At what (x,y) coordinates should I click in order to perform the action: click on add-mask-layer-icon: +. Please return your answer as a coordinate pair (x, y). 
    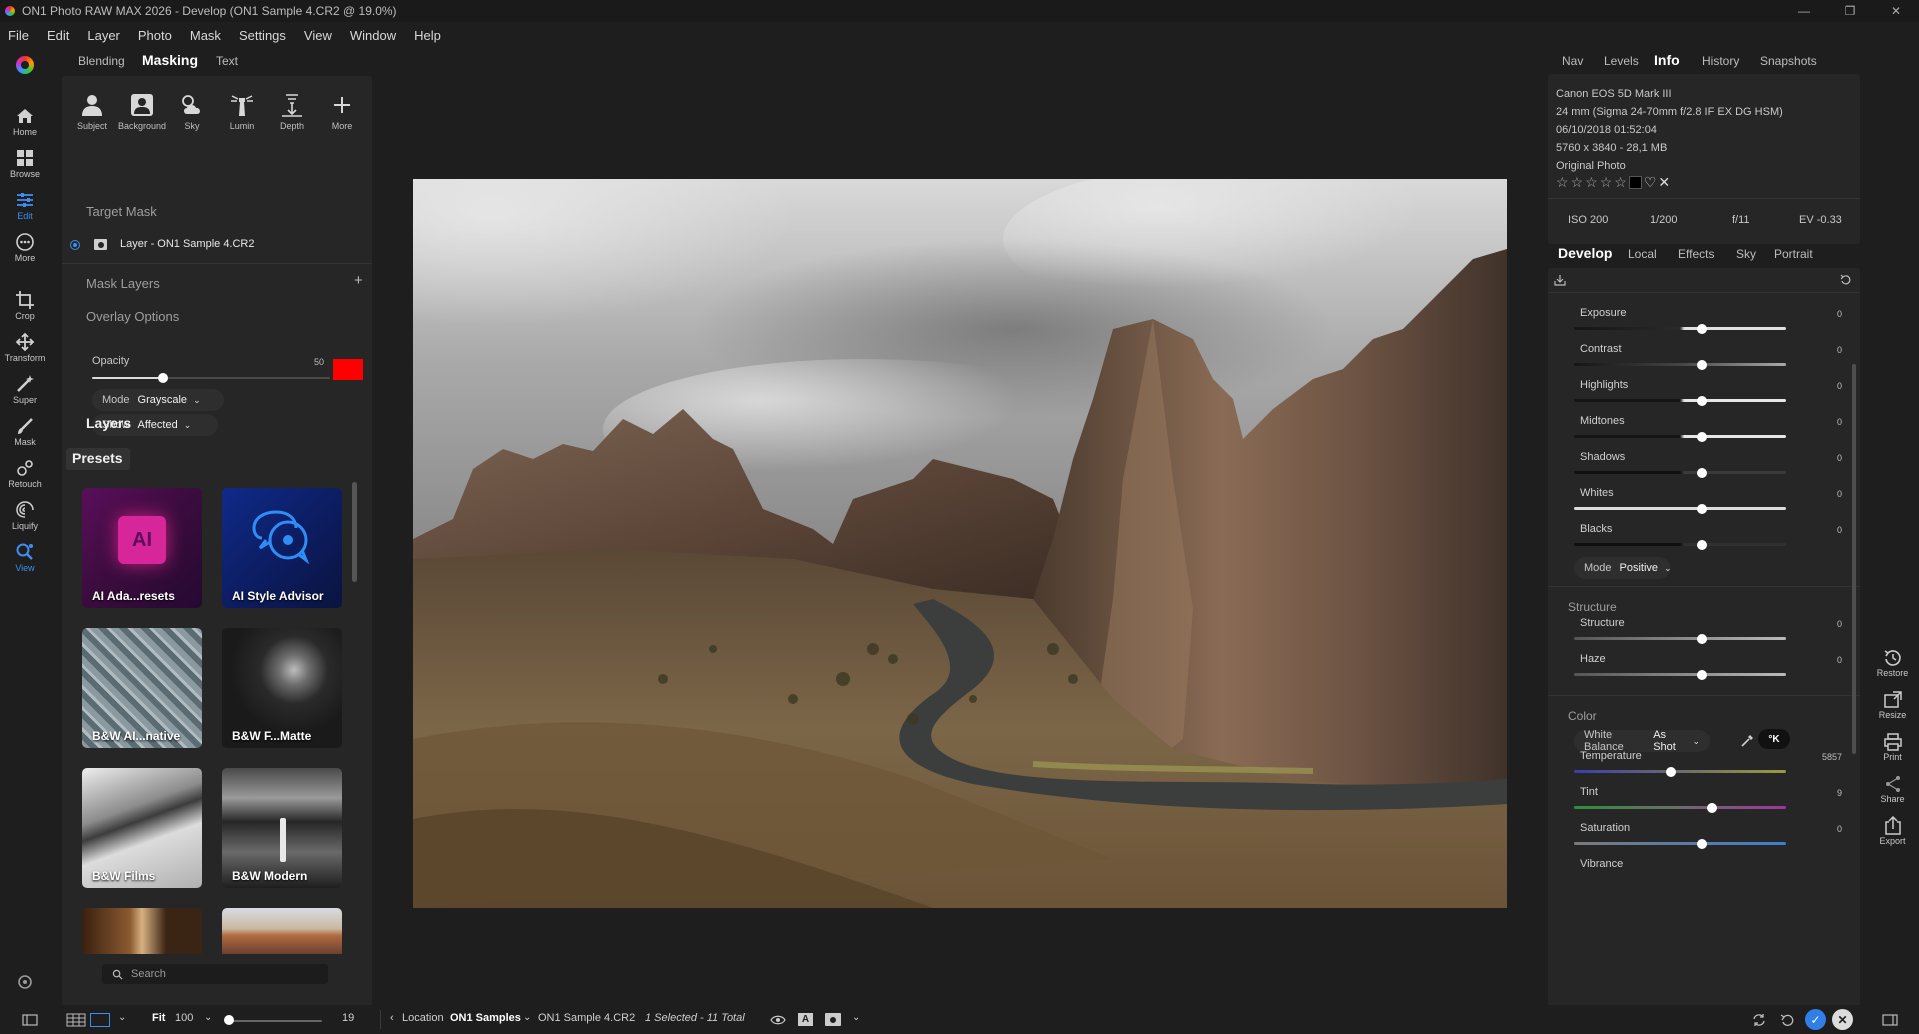
    Looking at the image, I should click on (358, 280).